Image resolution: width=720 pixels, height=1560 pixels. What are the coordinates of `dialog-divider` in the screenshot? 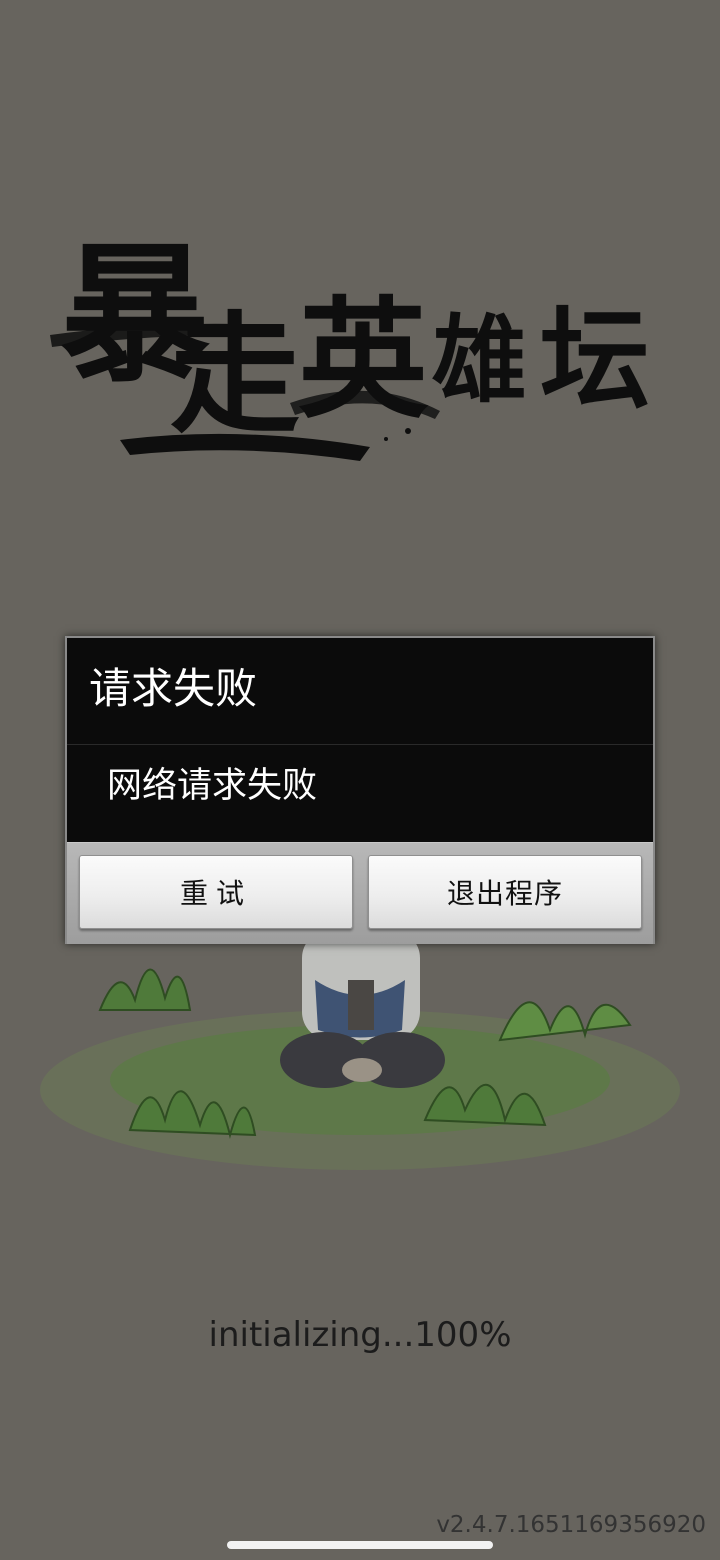 It's located at (360, 744).